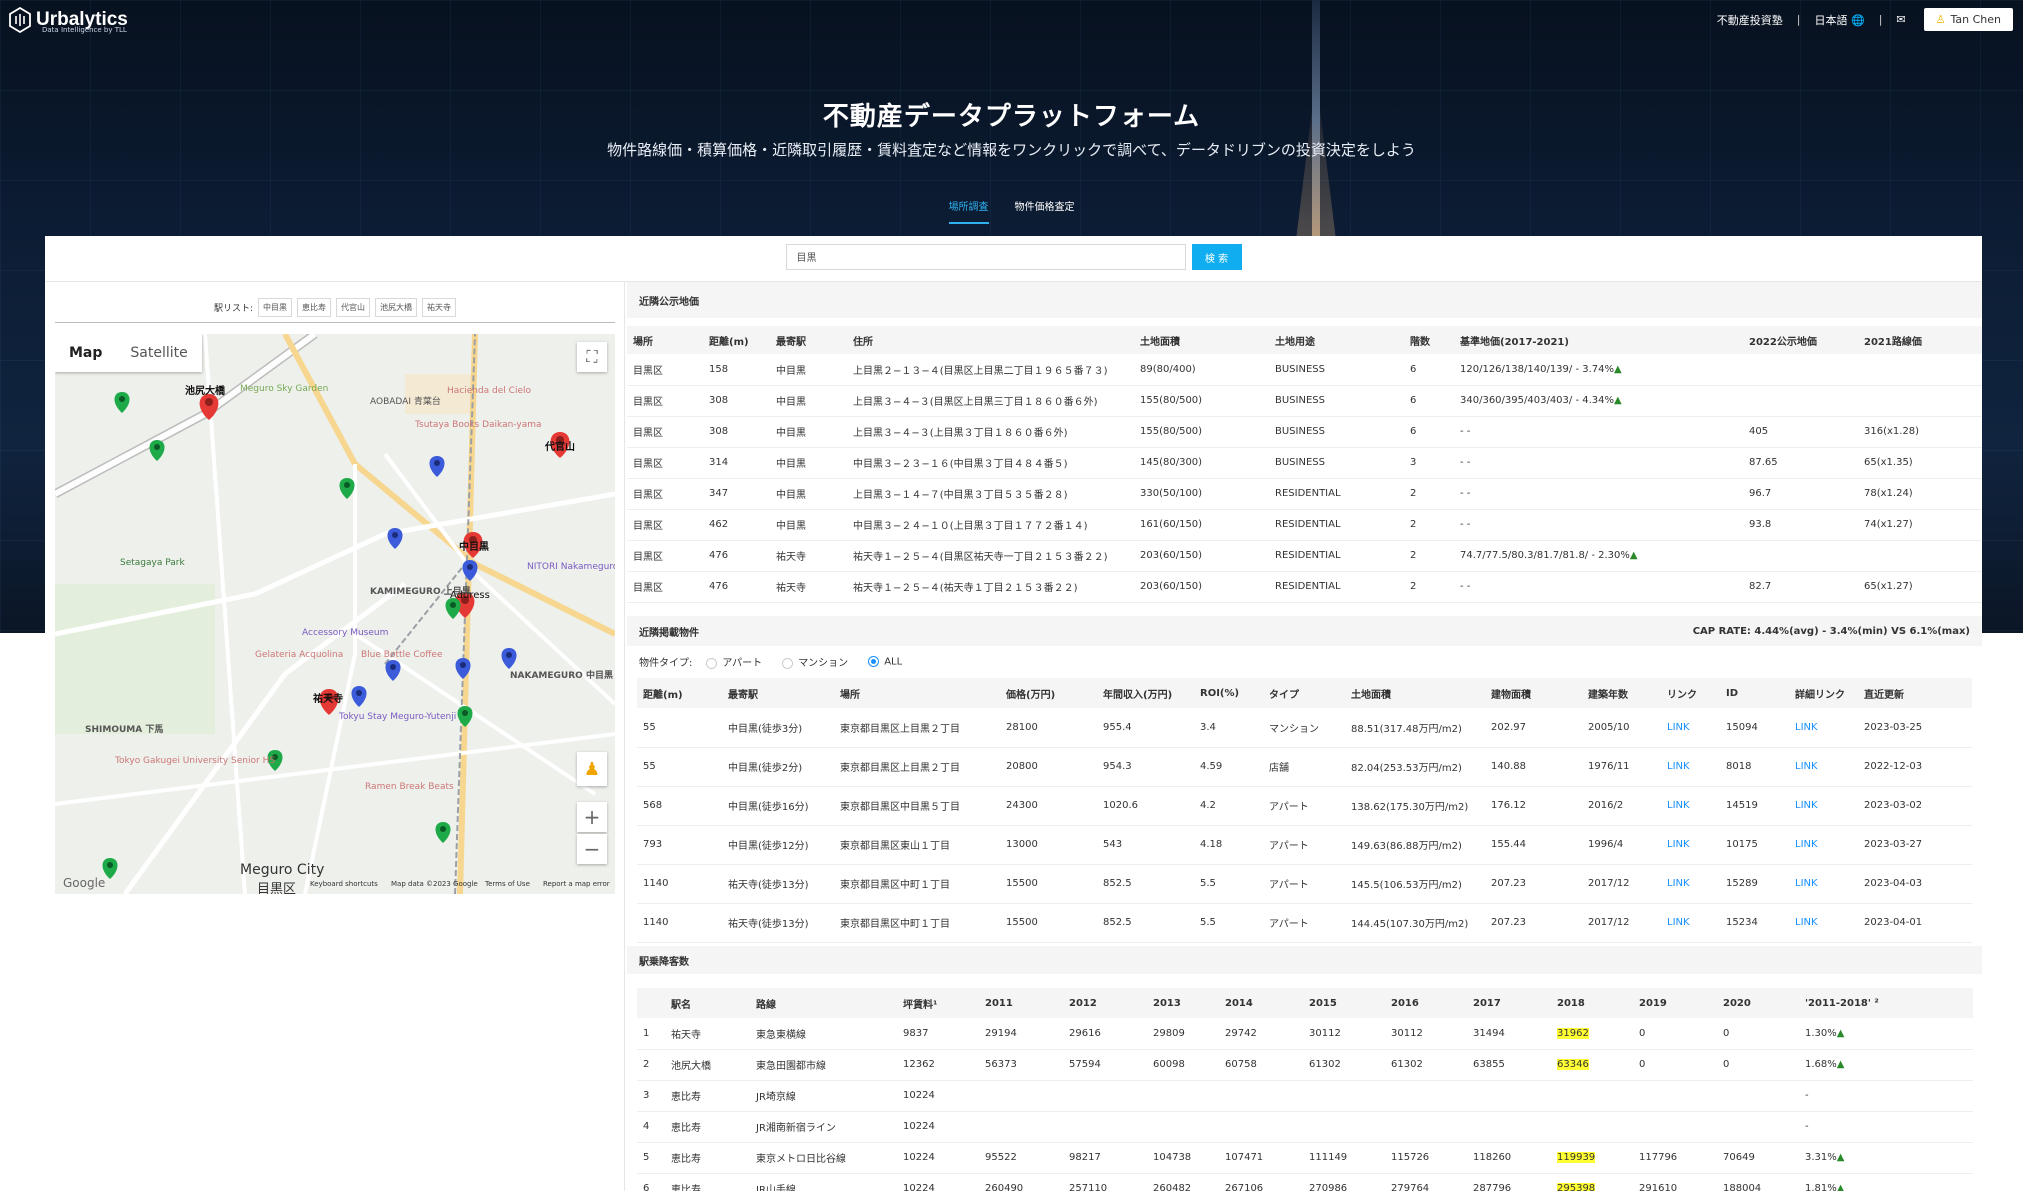 Image resolution: width=2023 pixels, height=1191 pixels. Describe the element at coordinates (919, 1157) in the screenshot. I see `table-cell-text: 10224` at that location.